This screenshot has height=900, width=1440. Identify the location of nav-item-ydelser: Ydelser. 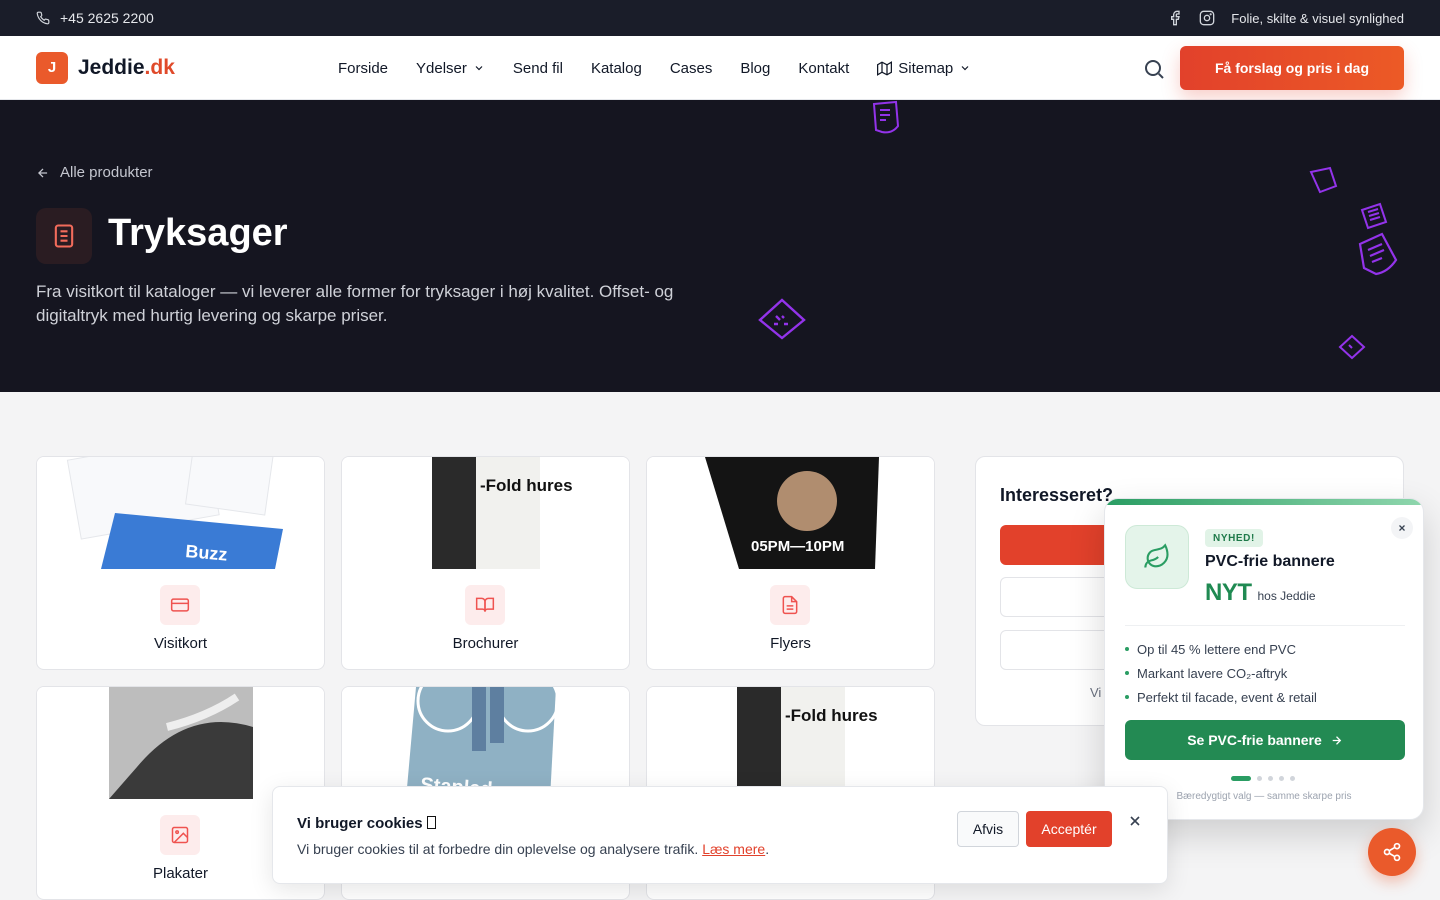
(450, 68).